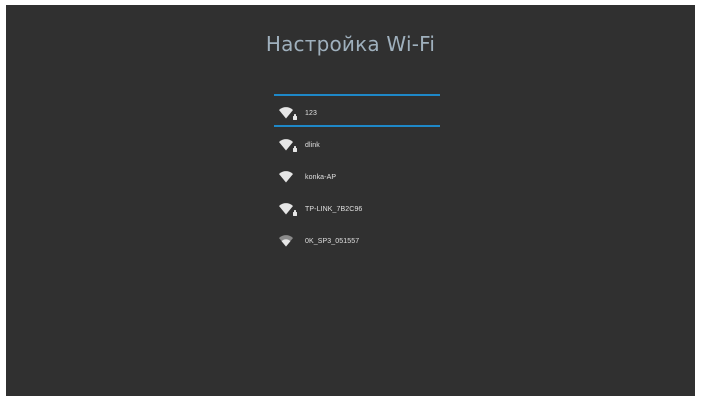 This screenshot has height=398, width=701. I want to click on network-item-tp-link: TP-LINK_7B2C96, so click(357, 209).